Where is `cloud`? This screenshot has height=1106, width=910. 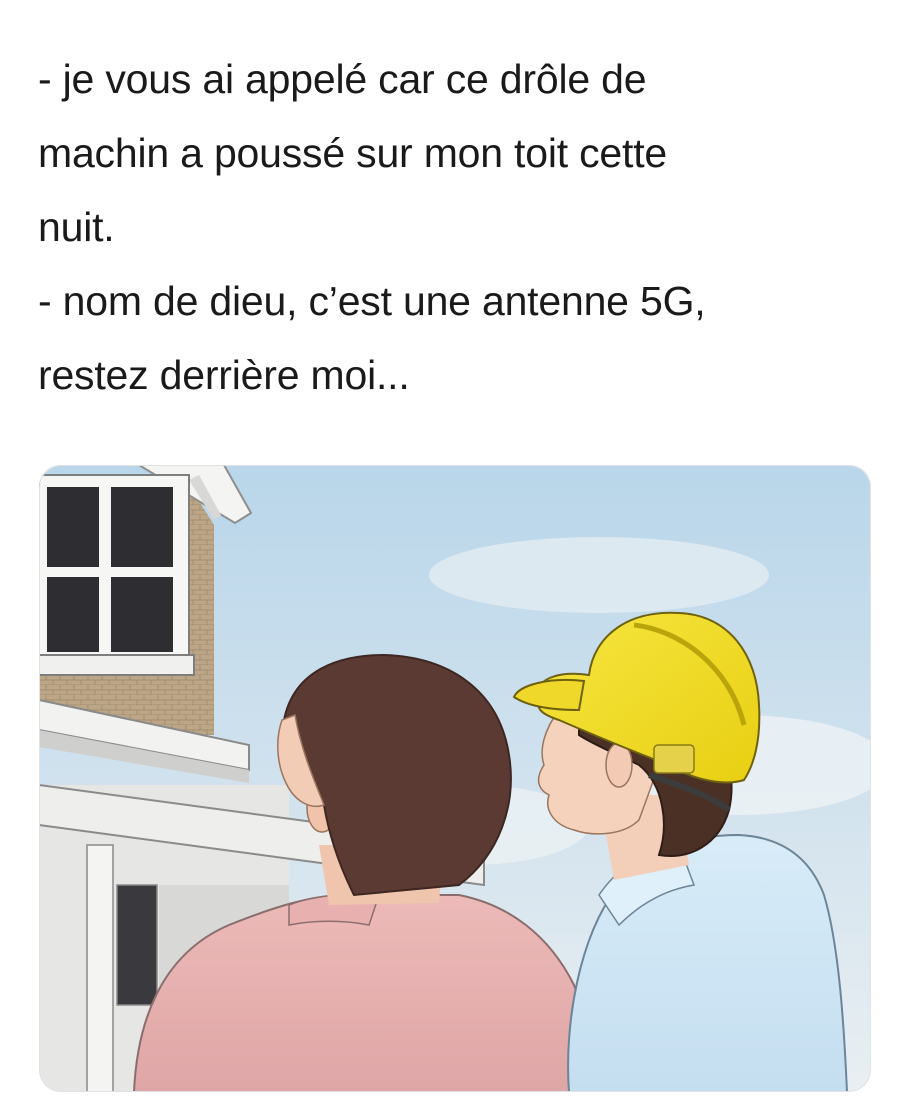
cloud is located at coordinates (599, 575).